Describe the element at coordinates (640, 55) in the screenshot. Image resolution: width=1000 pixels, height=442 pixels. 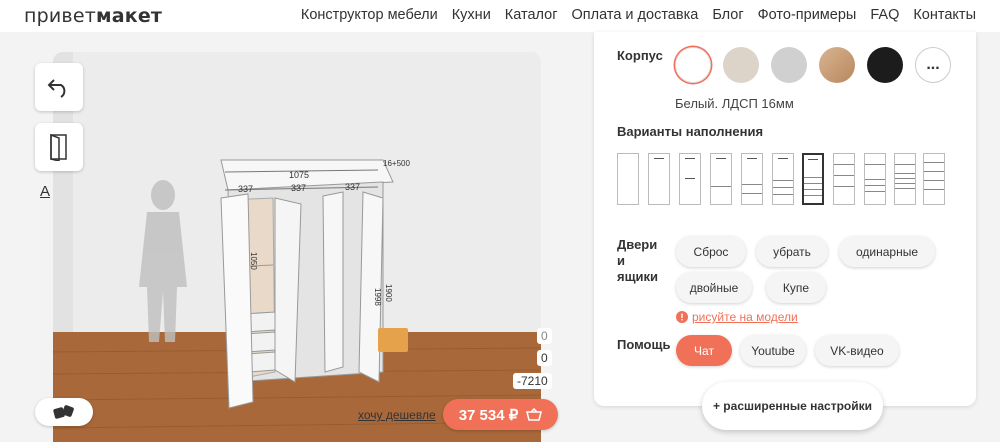
I see `body-label: Корпус` at that location.